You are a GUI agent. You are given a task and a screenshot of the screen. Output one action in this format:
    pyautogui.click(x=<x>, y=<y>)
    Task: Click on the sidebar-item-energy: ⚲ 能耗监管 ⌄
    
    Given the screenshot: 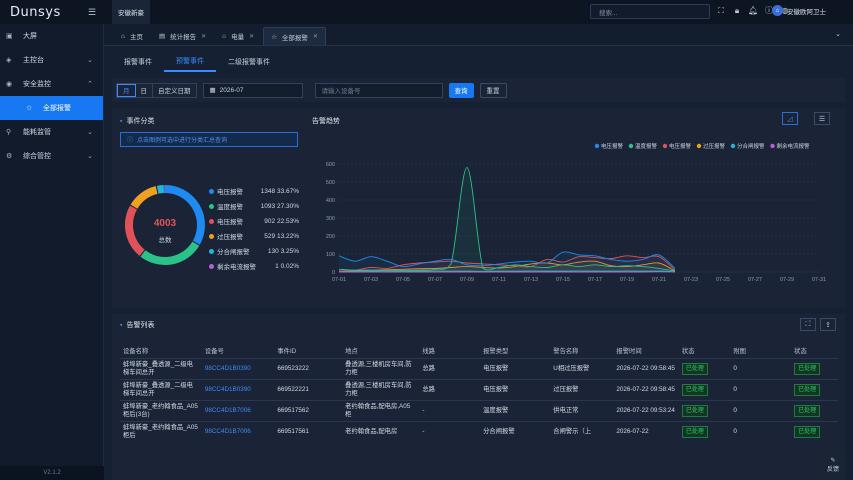 What is the action you would take?
    pyautogui.click(x=51, y=132)
    